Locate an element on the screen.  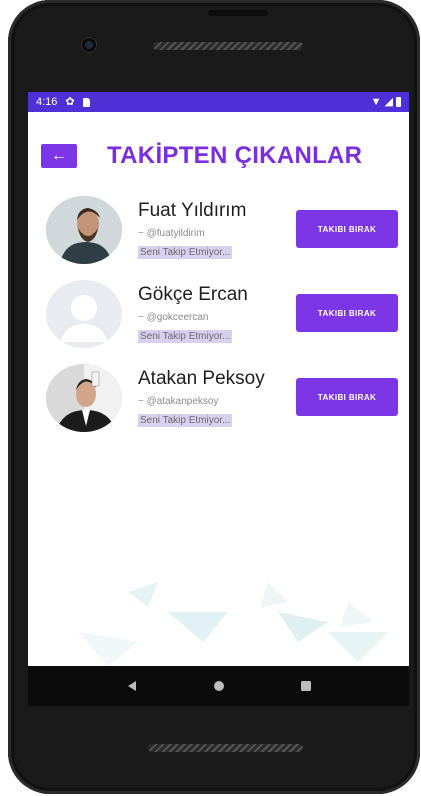
gear-icon: ✿ is located at coordinates (70, 101).